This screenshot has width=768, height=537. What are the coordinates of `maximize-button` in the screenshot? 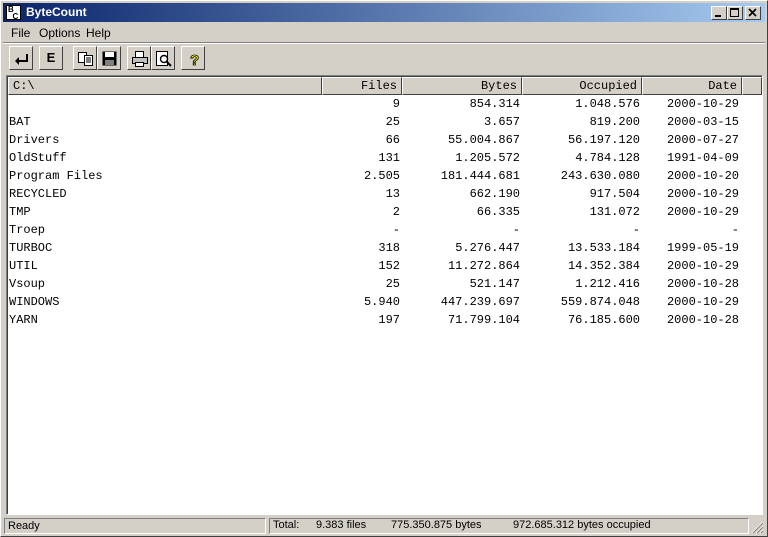 It's located at (735, 13).